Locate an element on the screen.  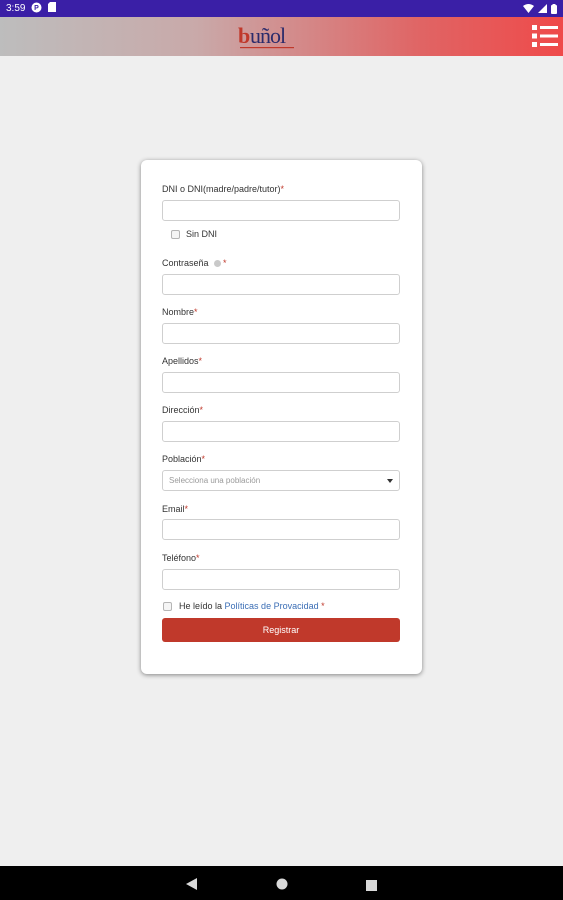
no-dni-checkbox is located at coordinates (175, 234).